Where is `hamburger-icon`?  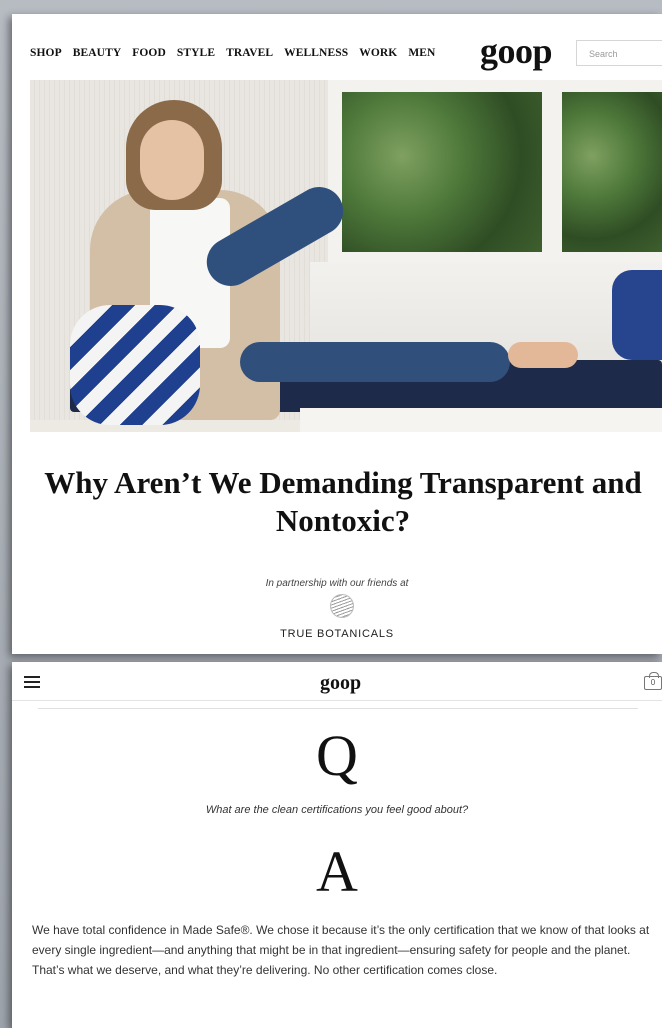 hamburger-icon is located at coordinates (32, 682).